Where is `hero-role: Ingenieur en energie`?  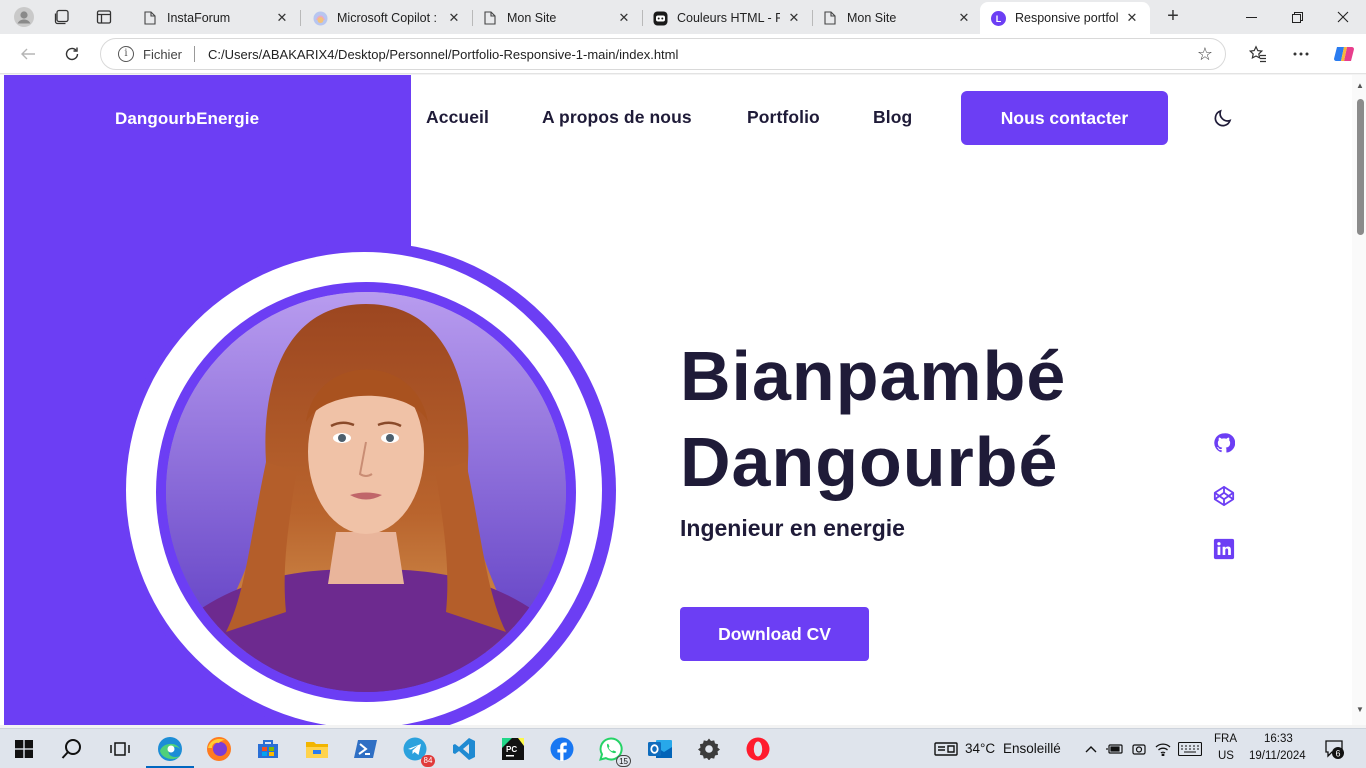 hero-role: Ingenieur en energie is located at coordinates (792, 528).